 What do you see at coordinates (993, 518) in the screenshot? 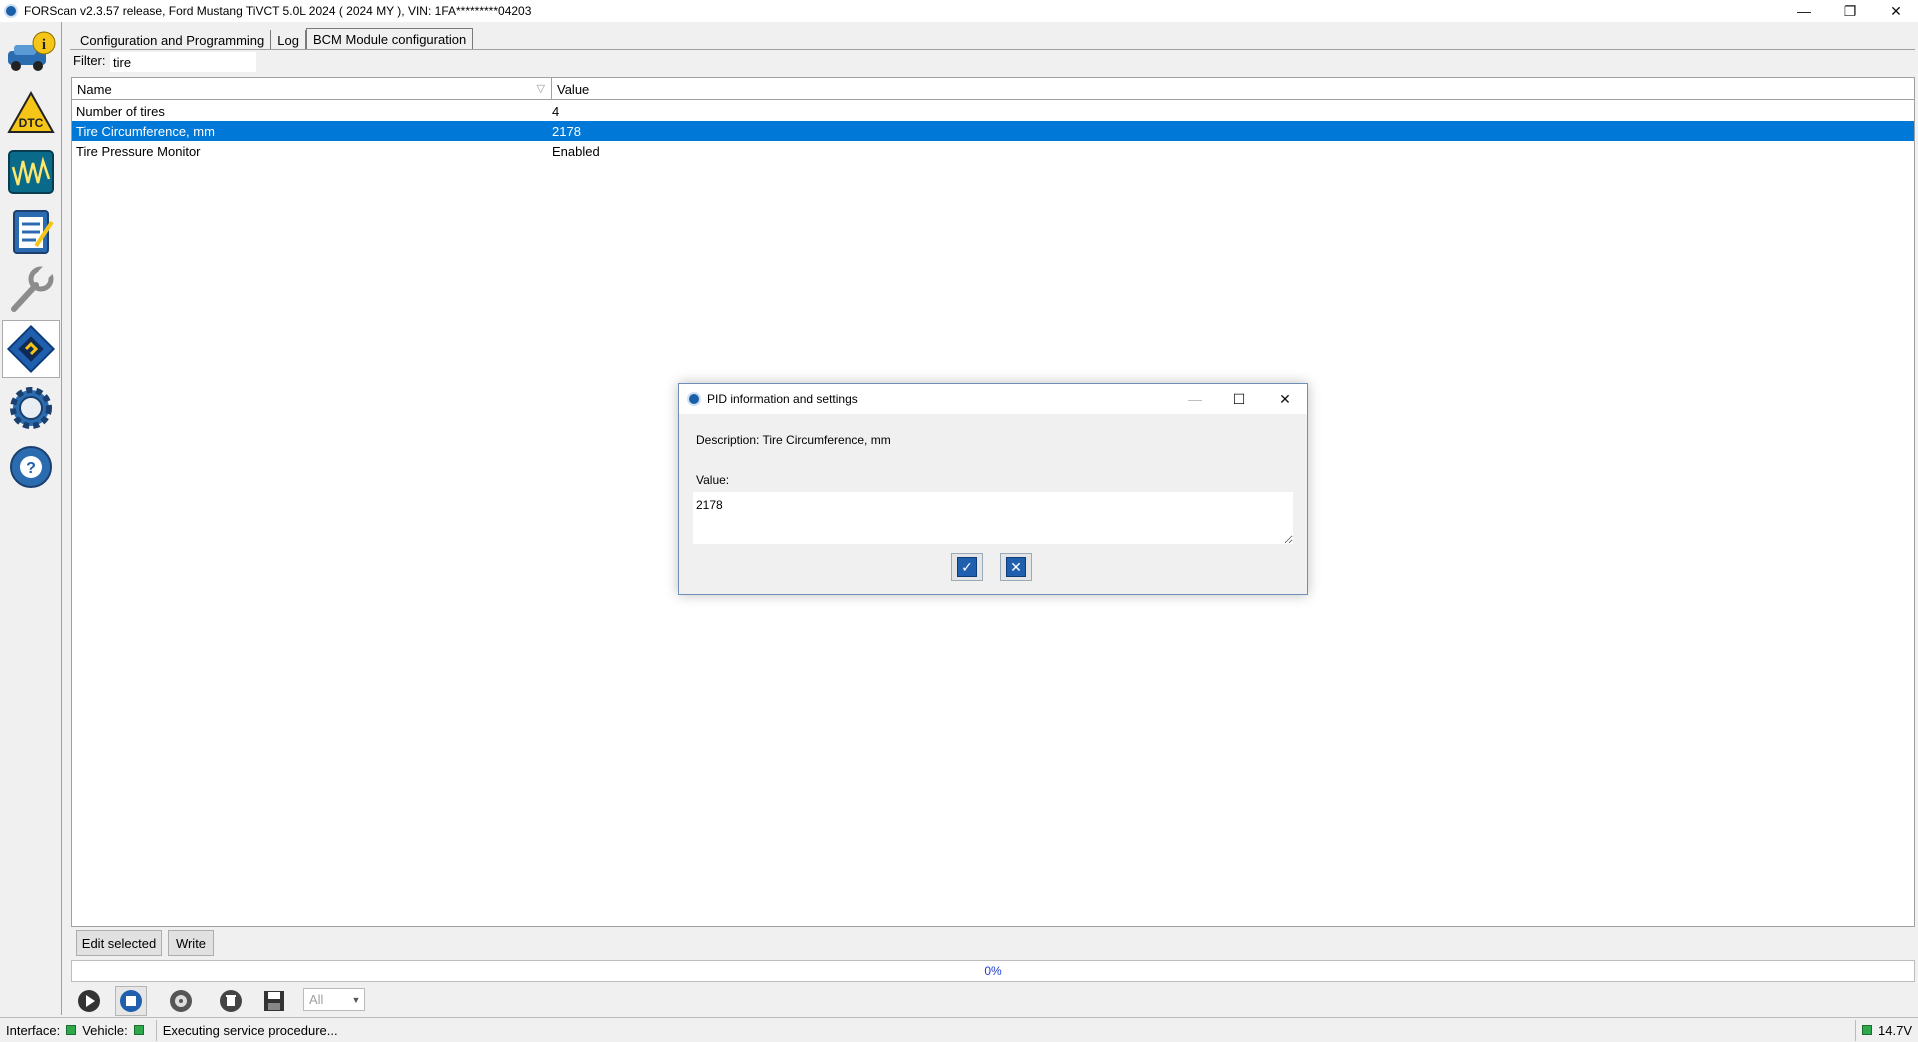
I see `dialog-value-input: 2178` at bounding box center [993, 518].